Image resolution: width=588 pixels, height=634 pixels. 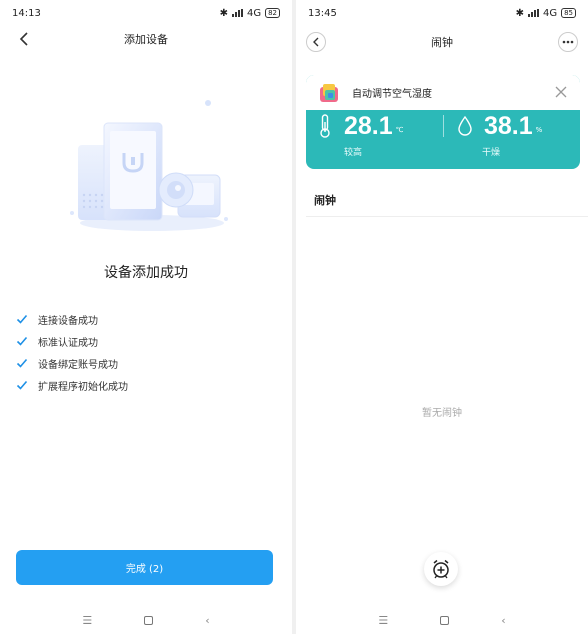 I want to click on list-item: 设备绑定账号成功, so click(x=72, y=363).